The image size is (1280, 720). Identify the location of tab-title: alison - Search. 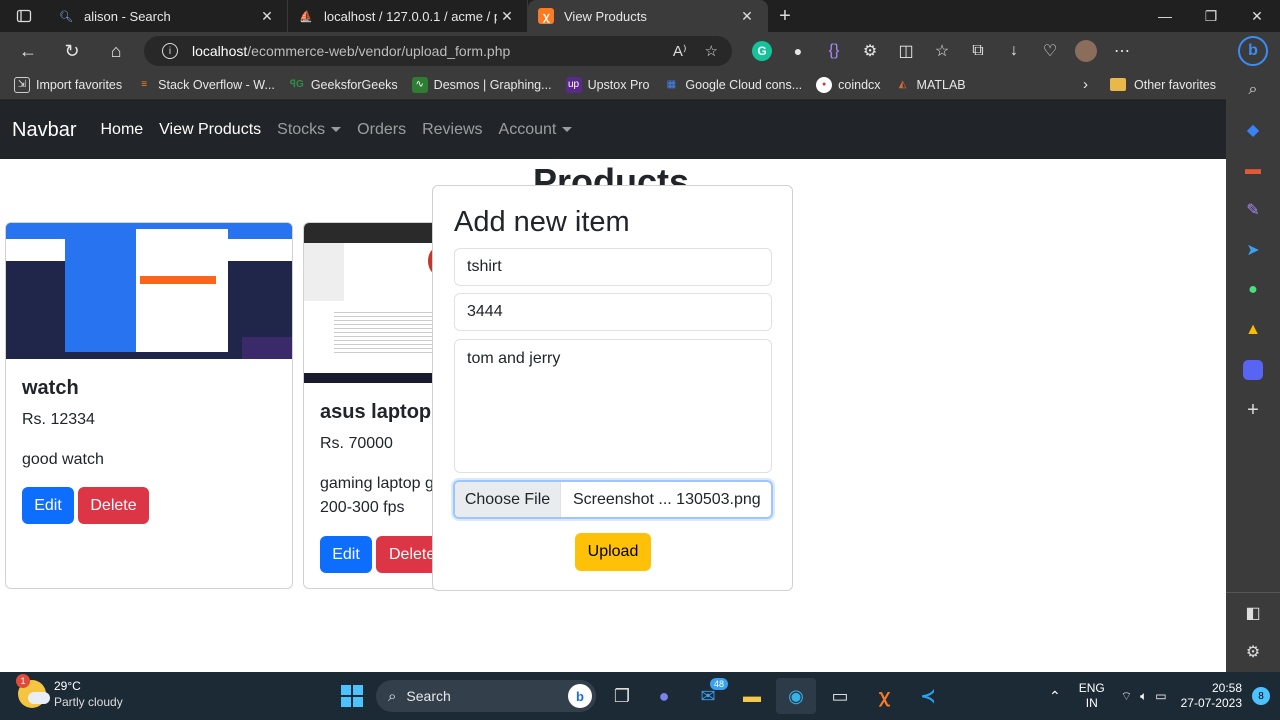
(127, 16).